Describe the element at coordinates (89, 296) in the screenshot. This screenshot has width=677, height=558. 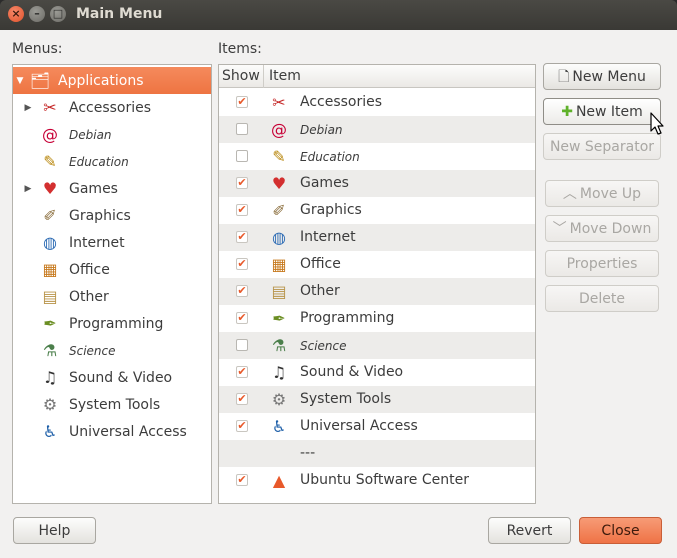
I see `menu-tree-item-label: Other` at that location.